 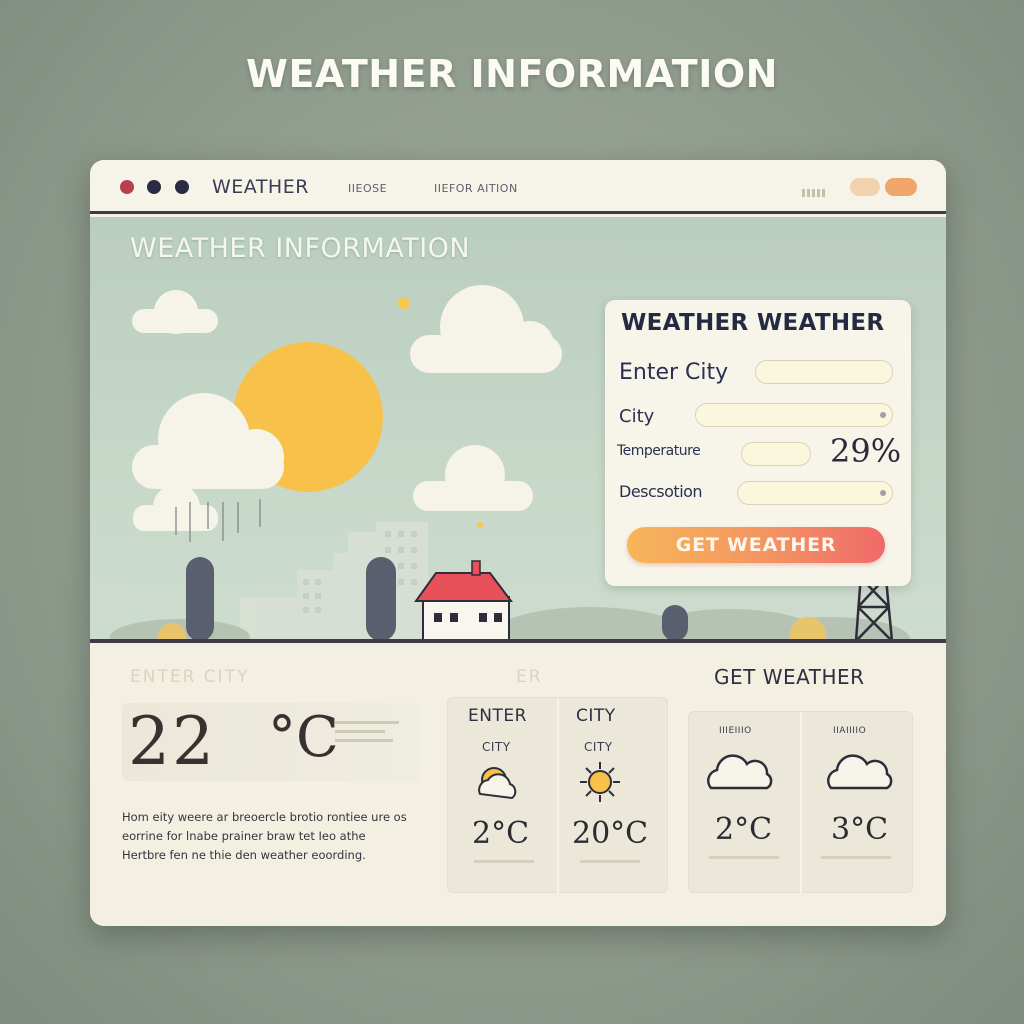 What do you see at coordinates (661, 491) in the screenshot?
I see `description-label: Descsotion` at bounding box center [661, 491].